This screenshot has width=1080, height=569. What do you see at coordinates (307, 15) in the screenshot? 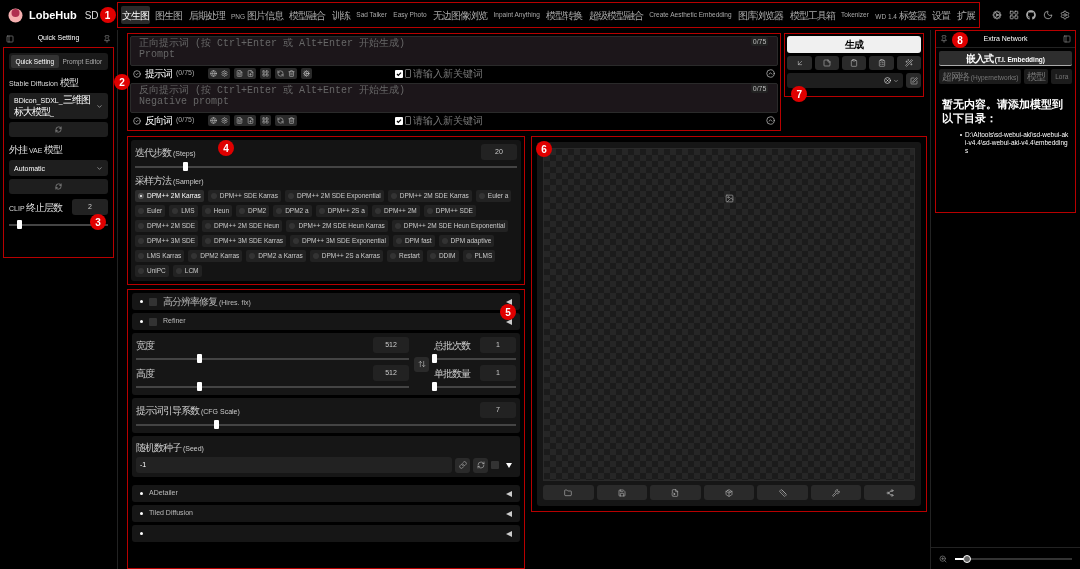
I see `nav-tab: 模型融合` at bounding box center [307, 15].